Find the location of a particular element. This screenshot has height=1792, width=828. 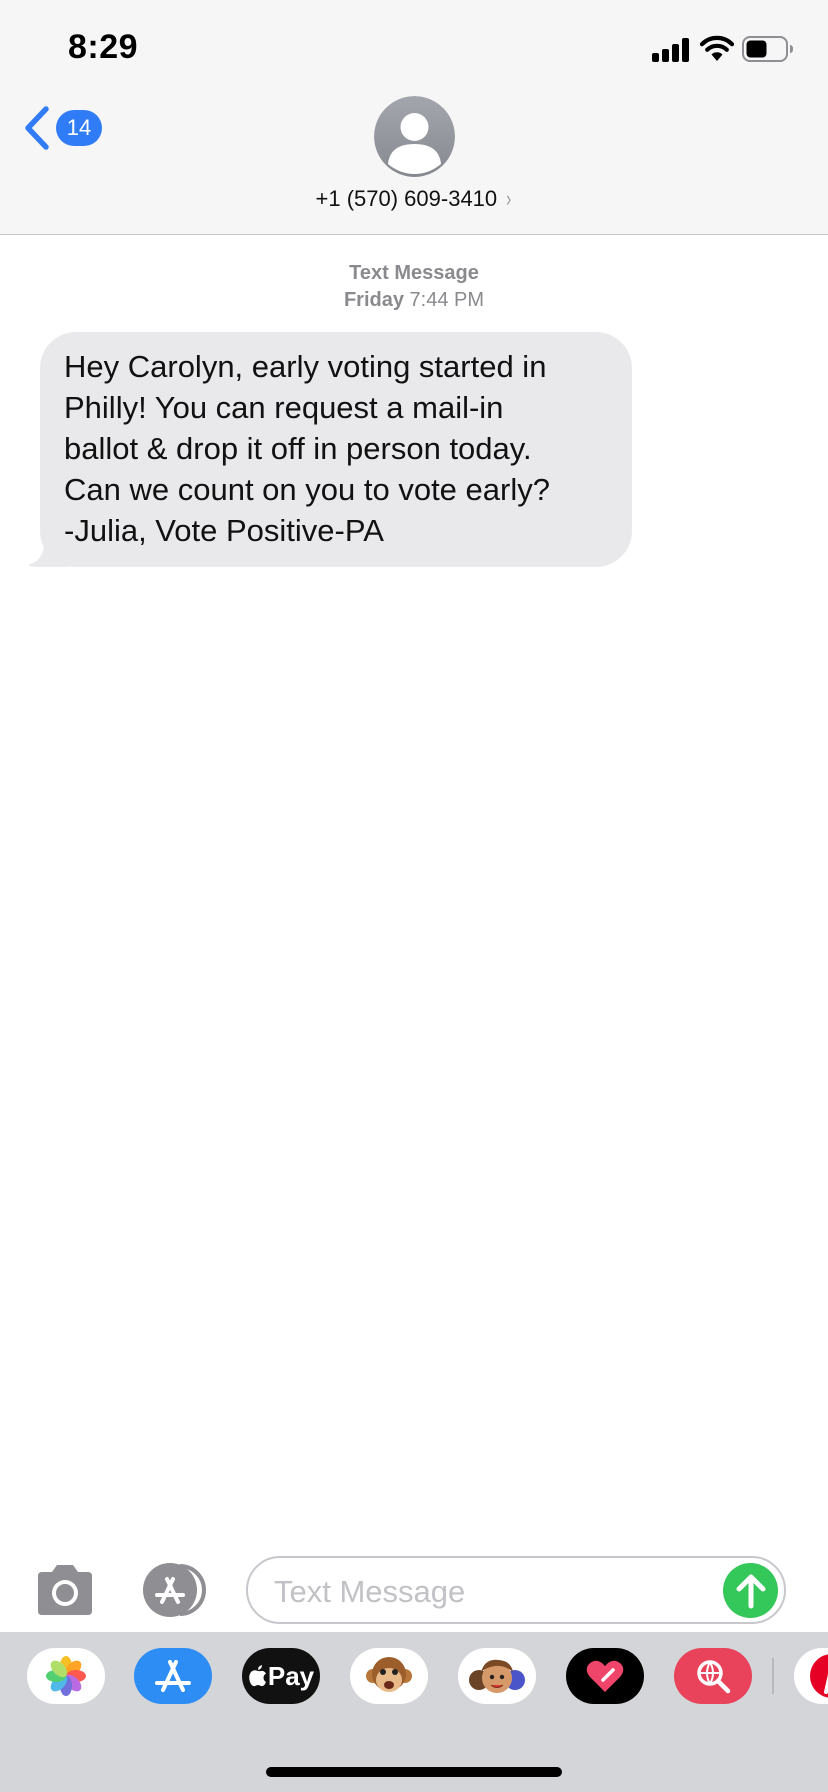

app-store-app-button is located at coordinates (173, 1676).